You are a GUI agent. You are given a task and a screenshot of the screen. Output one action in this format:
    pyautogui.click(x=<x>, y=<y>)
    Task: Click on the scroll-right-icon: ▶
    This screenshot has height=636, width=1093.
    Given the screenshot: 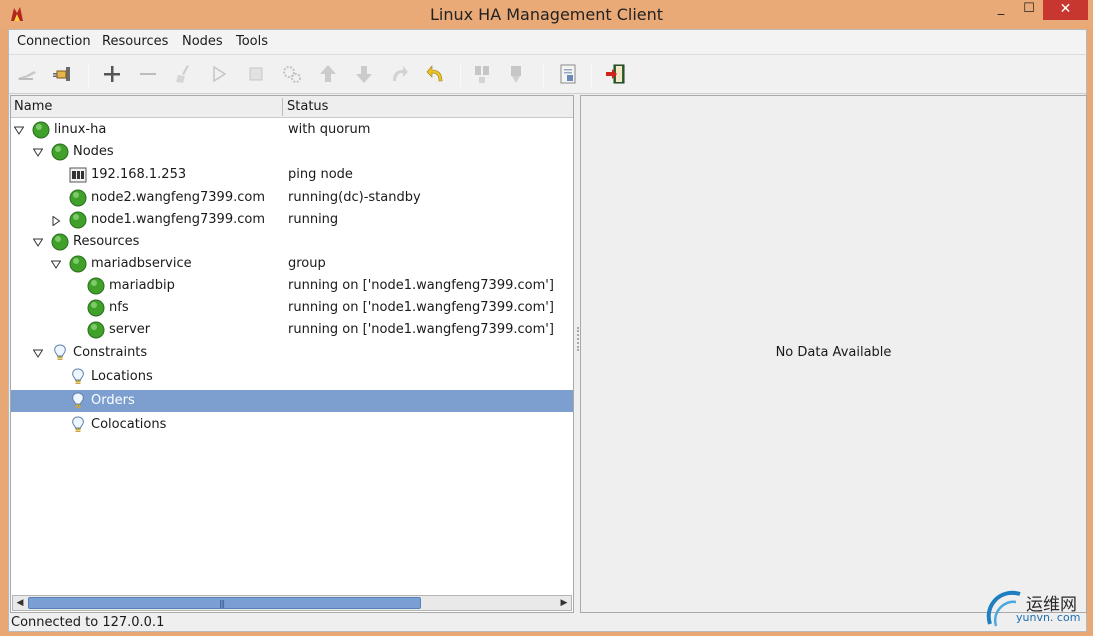 What is the action you would take?
    pyautogui.click(x=564, y=603)
    